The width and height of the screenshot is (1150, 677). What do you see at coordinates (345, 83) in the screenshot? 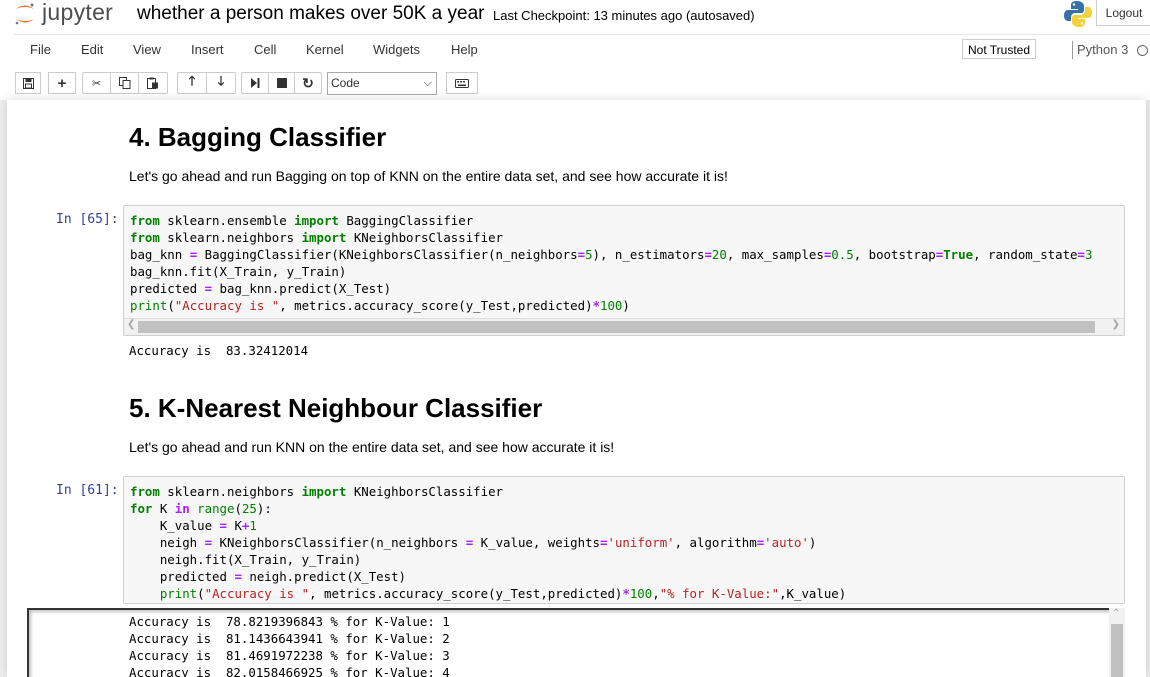
I see `cell-type-value: Code` at bounding box center [345, 83].